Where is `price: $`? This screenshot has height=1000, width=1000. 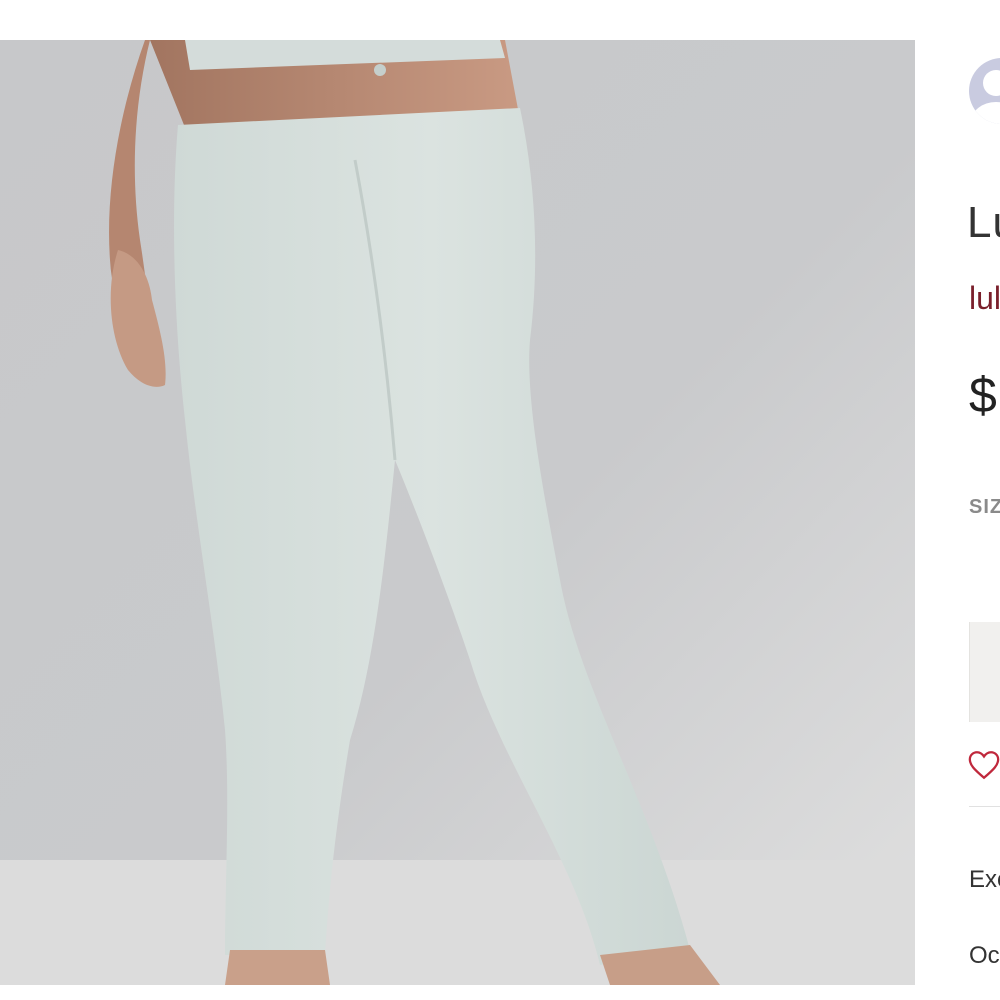 price: $ is located at coordinates (983, 395).